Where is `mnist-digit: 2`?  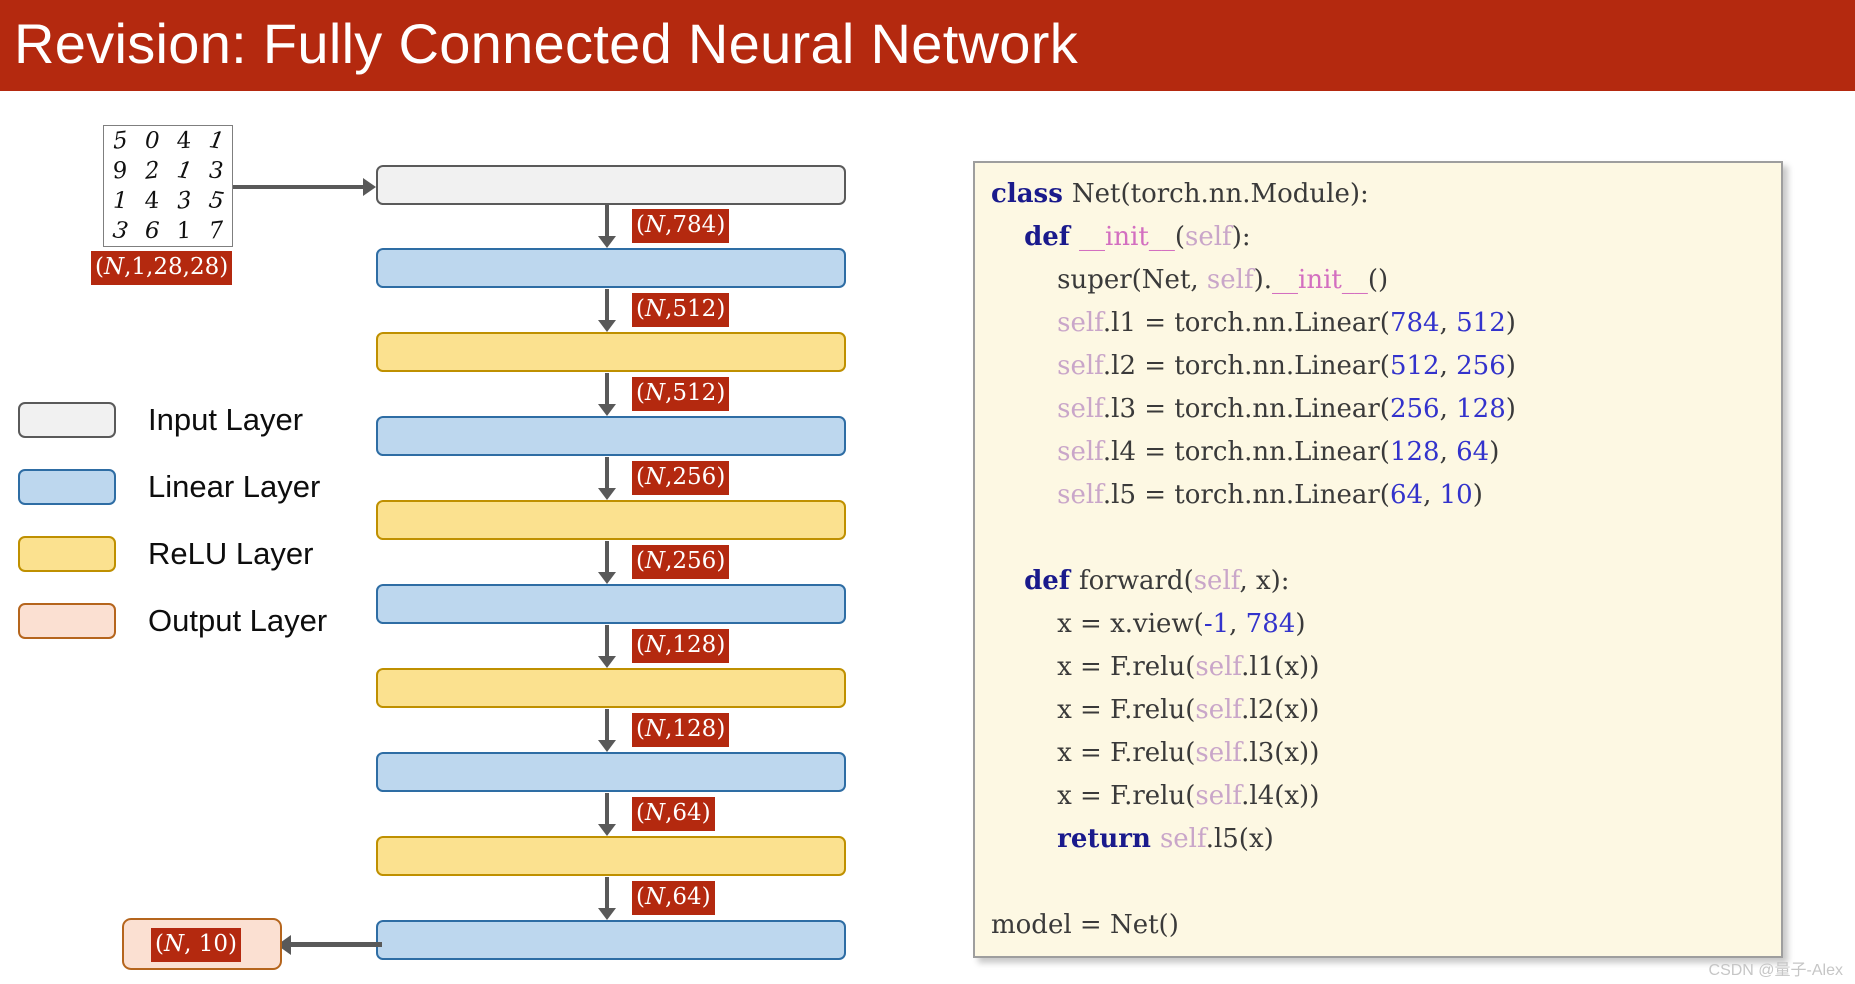
mnist-digit: 2 is located at coordinates (152, 170).